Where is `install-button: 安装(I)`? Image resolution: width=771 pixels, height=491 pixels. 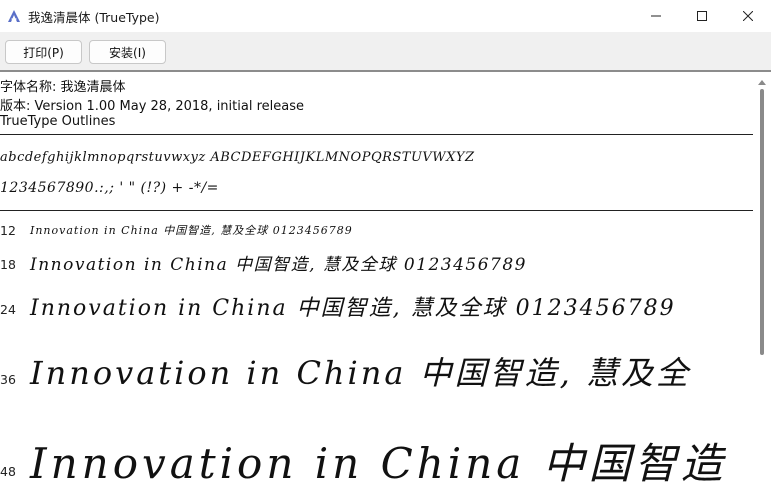 install-button: 安装(I) is located at coordinates (127, 52).